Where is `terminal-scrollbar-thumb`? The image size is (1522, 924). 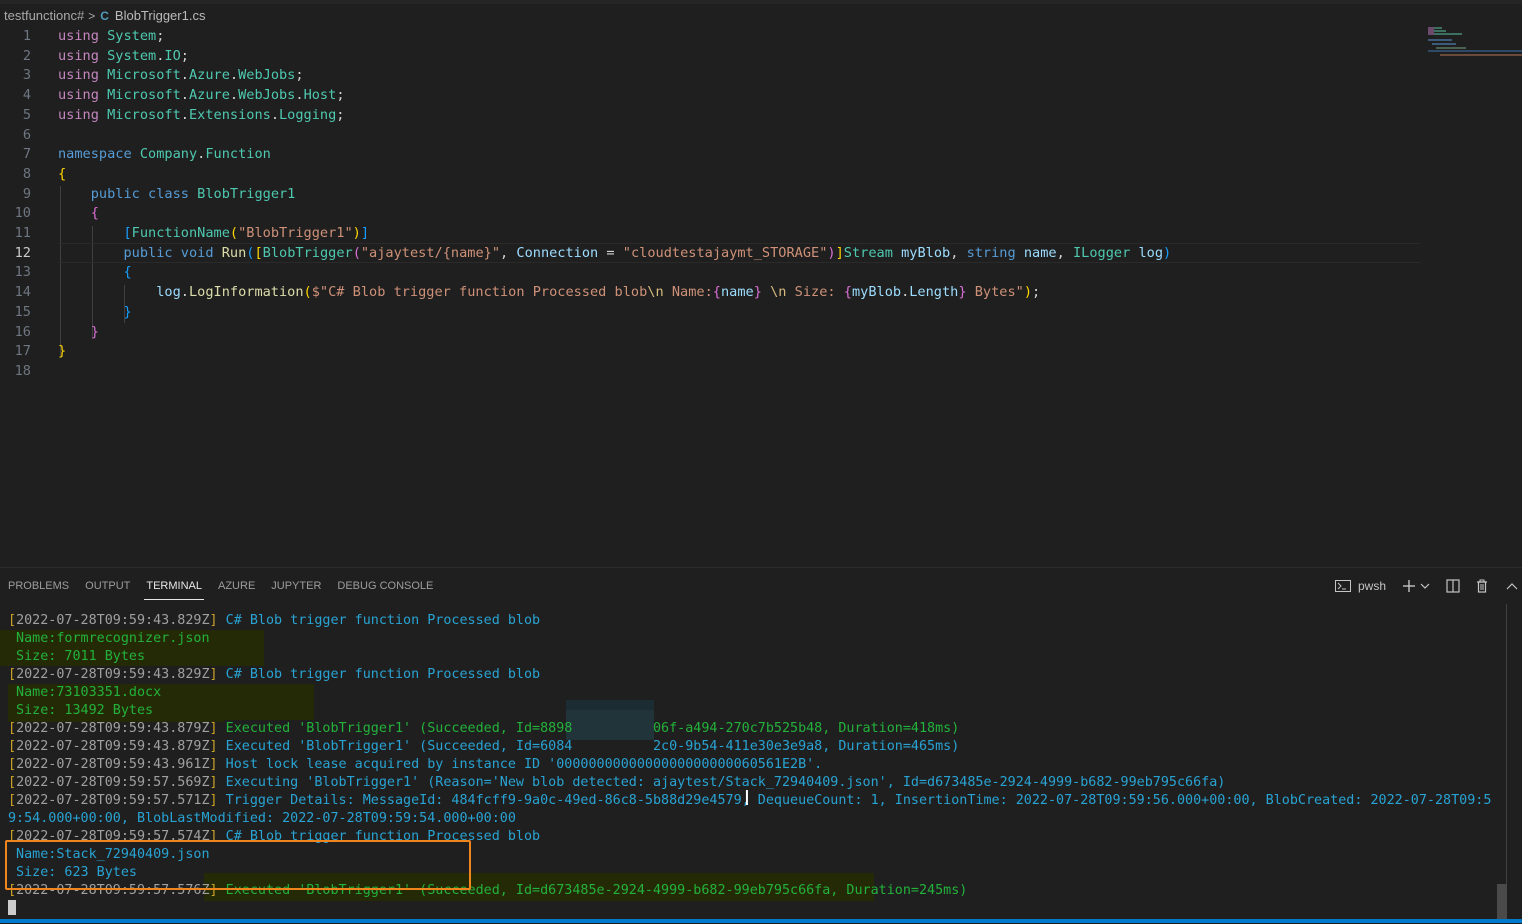 terminal-scrollbar-thumb is located at coordinates (1502, 903).